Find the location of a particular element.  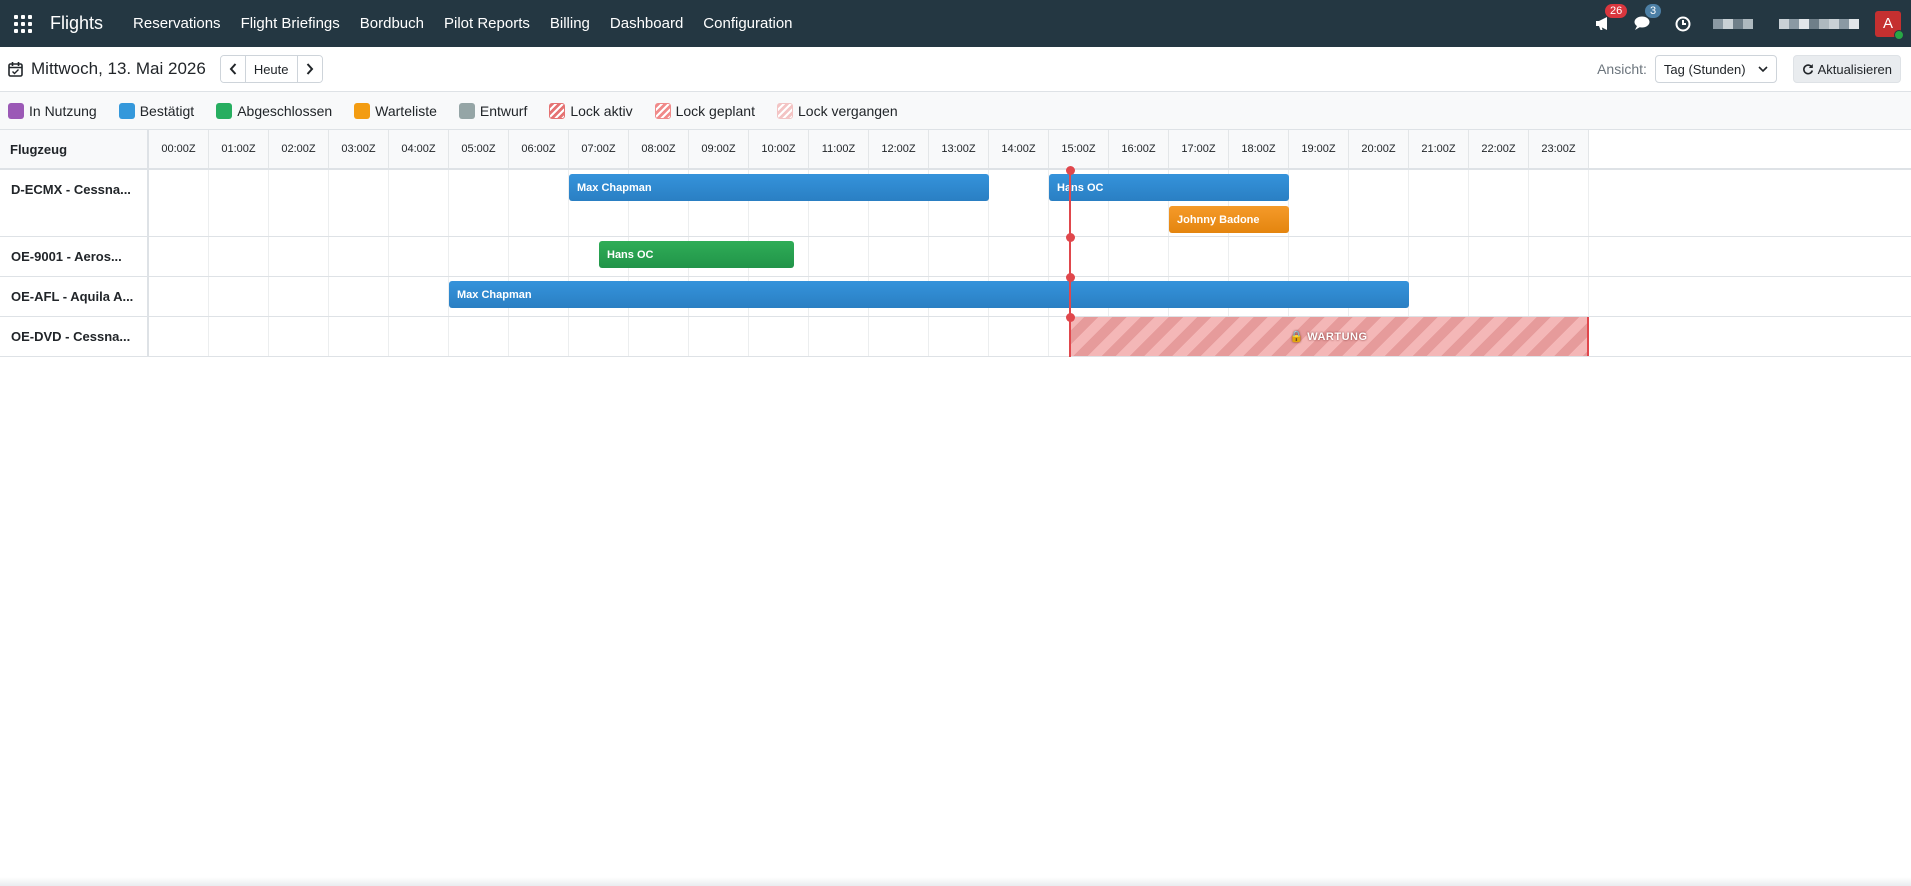

reservation-bar: Johnny Badone is located at coordinates (1229, 219).